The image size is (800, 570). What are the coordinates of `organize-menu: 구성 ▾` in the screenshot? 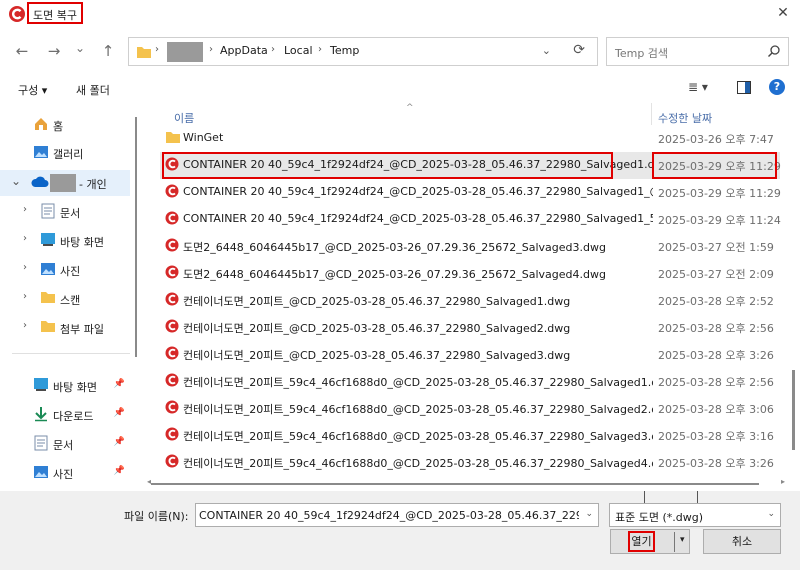 It's located at (32, 90).